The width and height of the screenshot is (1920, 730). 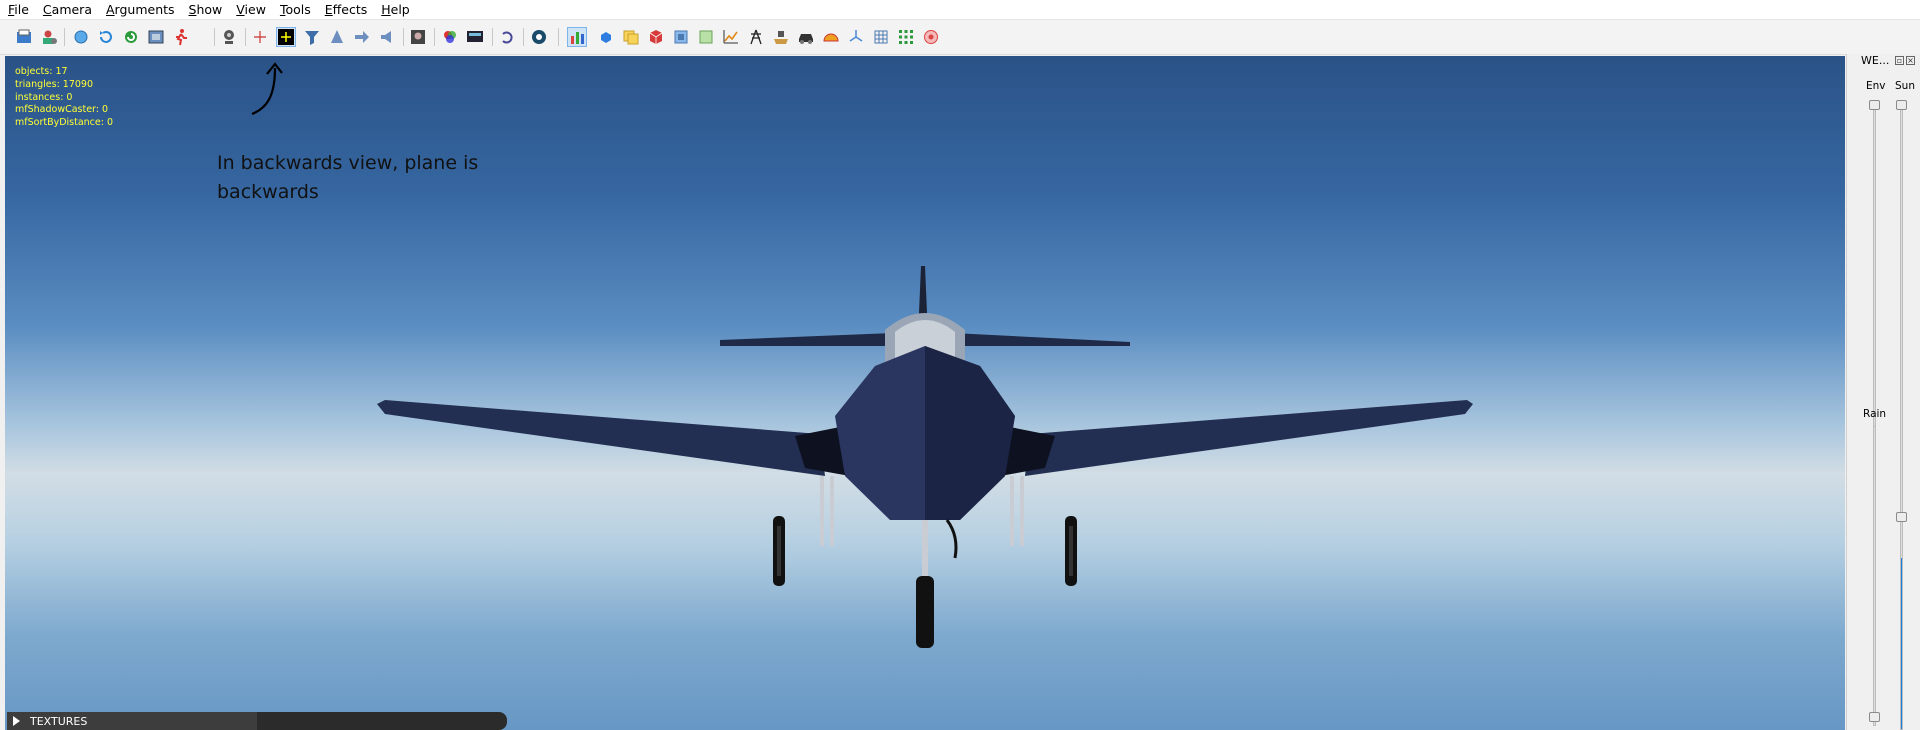 What do you see at coordinates (631, 37) in the screenshot?
I see `folders-icon` at bounding box center [631, 37].